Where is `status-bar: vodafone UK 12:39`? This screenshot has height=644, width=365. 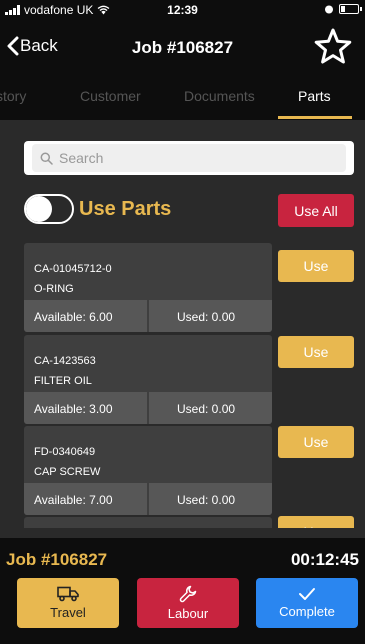 status-bar: vodafone UK 12:39 is located at coordinates (182, 11).